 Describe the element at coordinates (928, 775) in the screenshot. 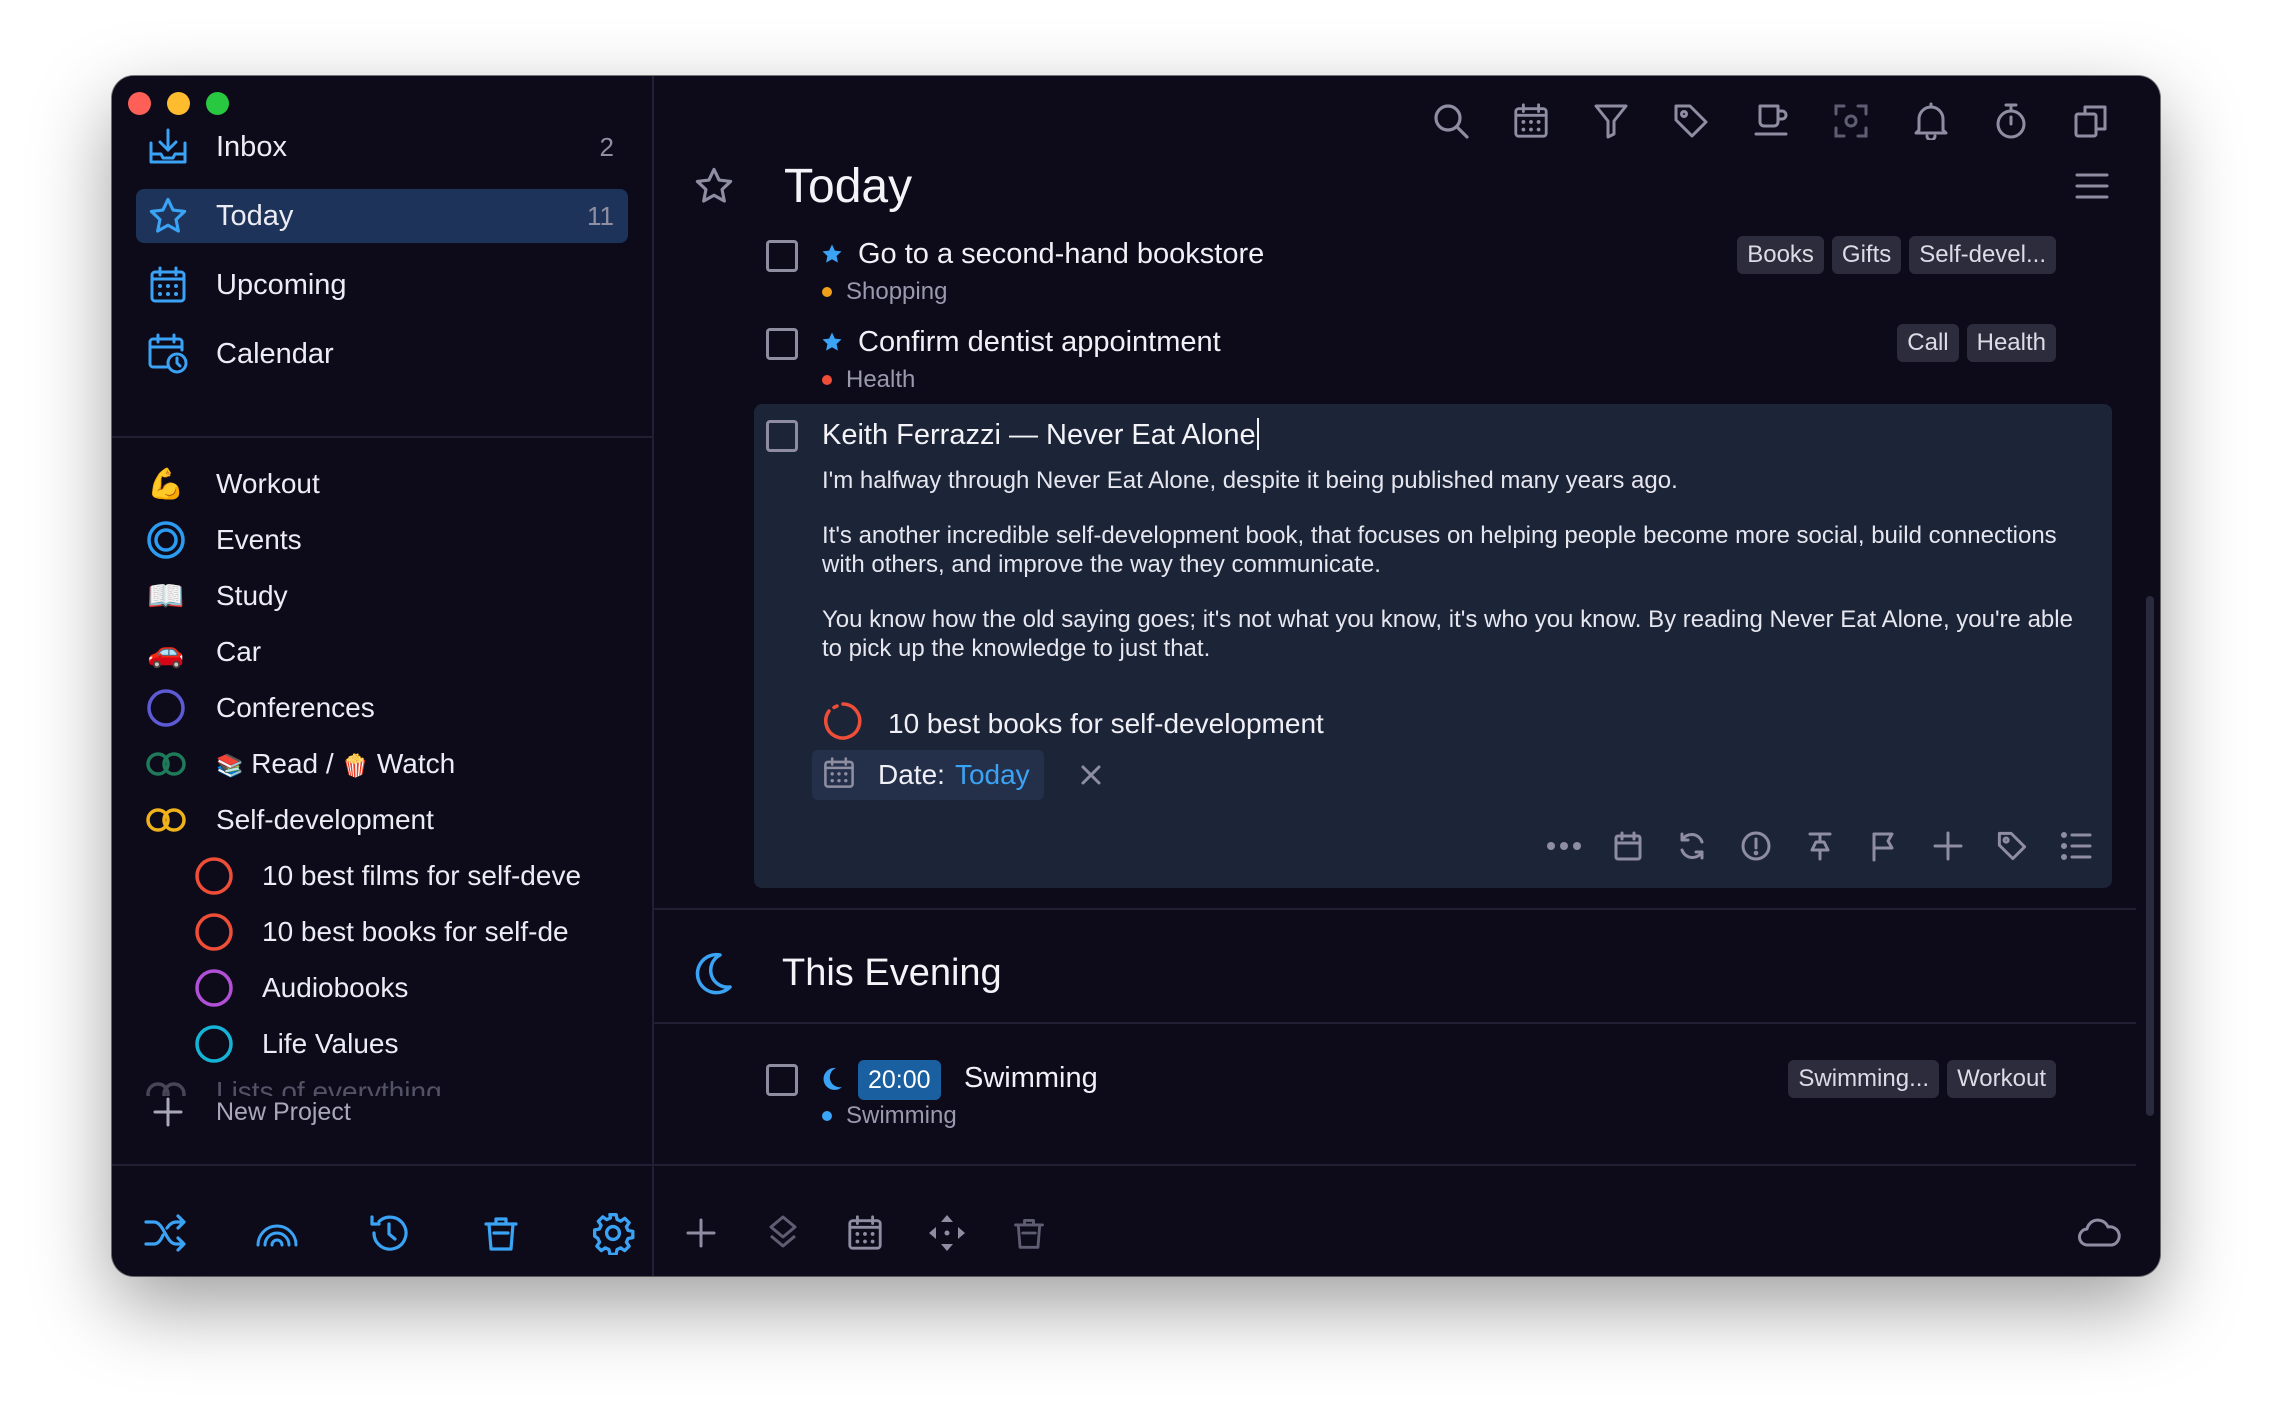

I see `date-chip: Date: Today` at that location.